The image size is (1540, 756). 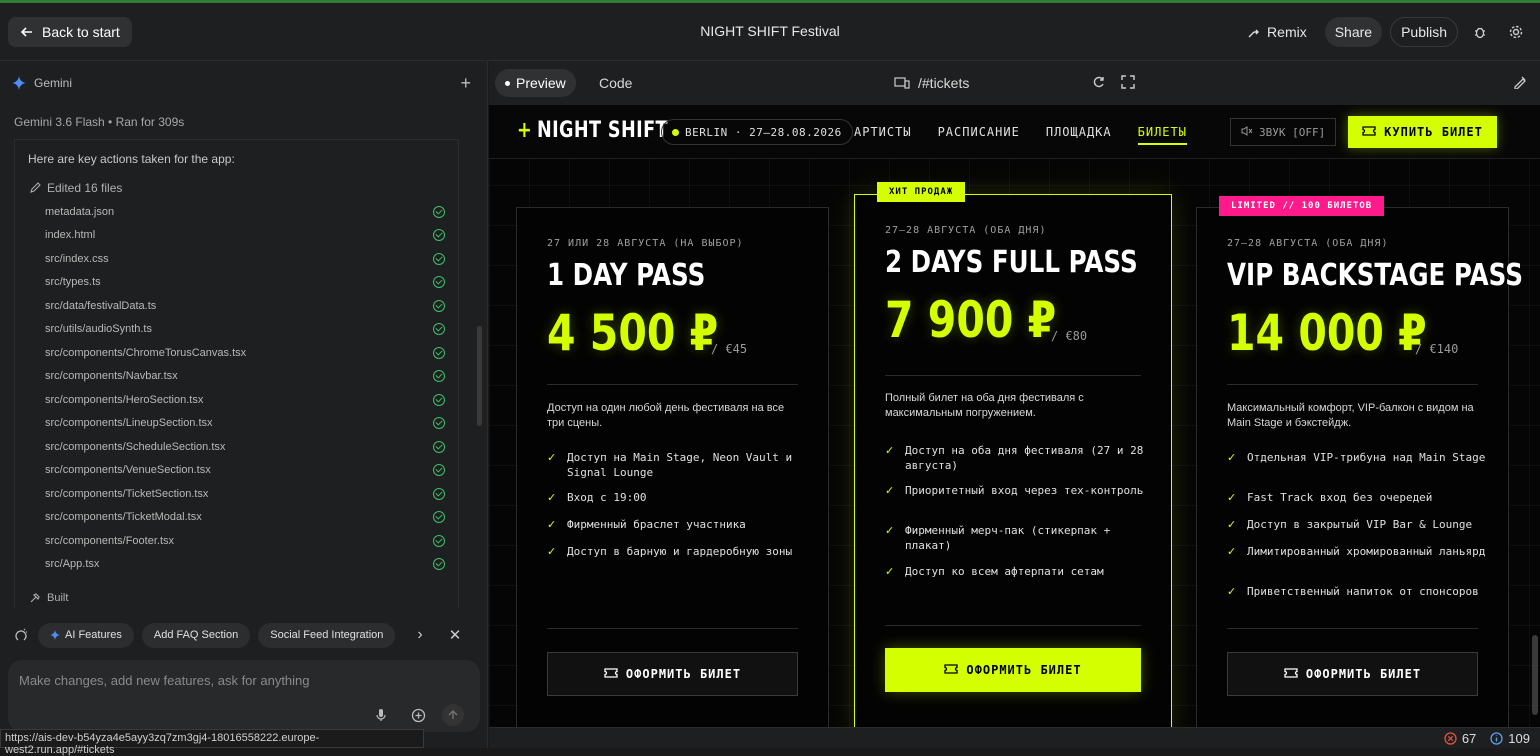 What do you see at coordinates (245, 330) in the screenshot?
I see `file-item: src/utils/audioSynth.ts` at bounding box center [245, 330].